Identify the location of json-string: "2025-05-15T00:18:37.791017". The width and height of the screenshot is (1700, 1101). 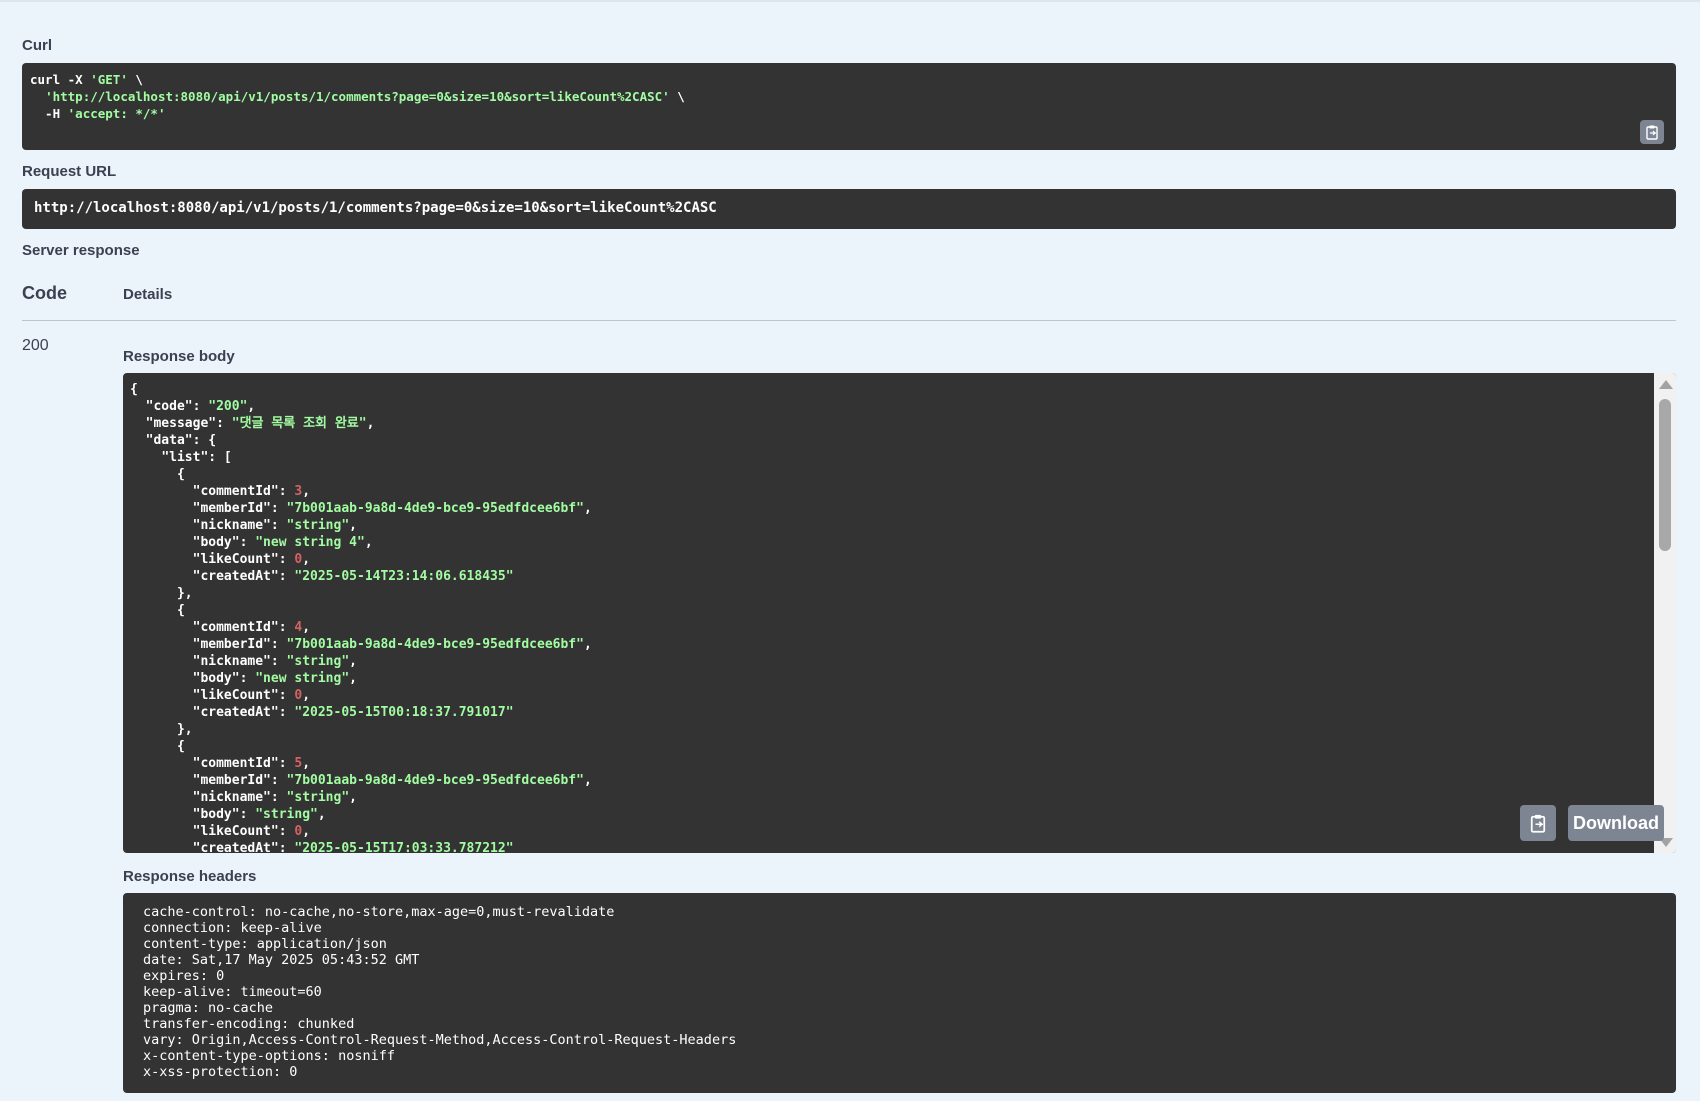
(404, 712).